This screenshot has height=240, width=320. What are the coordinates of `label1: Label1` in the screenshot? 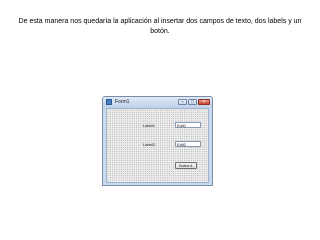 It's located at (149, 125).